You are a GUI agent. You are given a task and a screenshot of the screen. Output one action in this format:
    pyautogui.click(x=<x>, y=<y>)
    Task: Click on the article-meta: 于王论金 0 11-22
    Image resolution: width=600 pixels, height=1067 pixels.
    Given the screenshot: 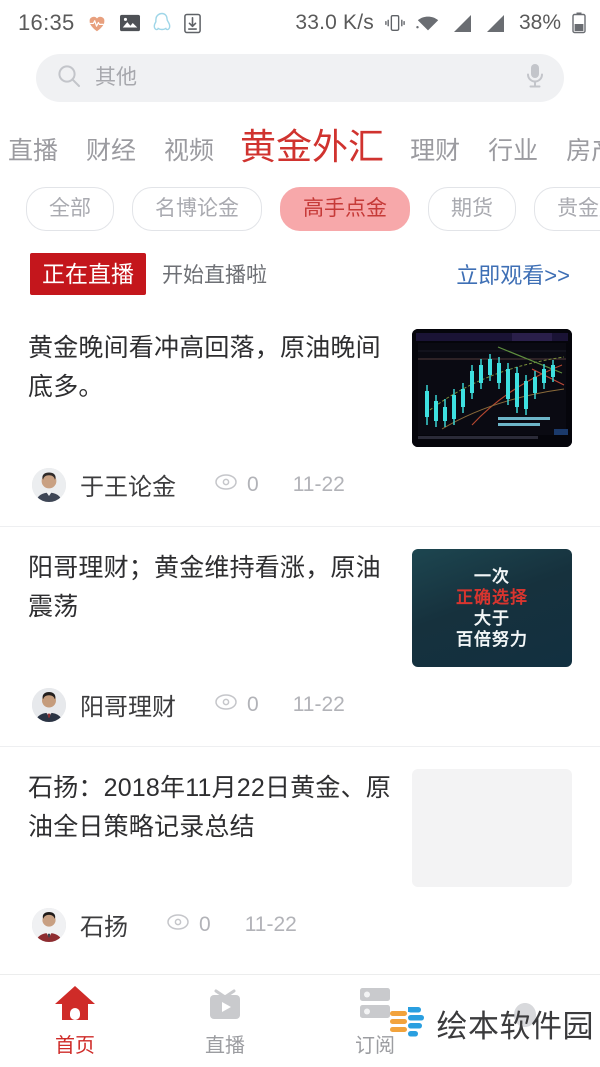 What is the action you would take?
    pyautogui.click(x=300, y=486)
    